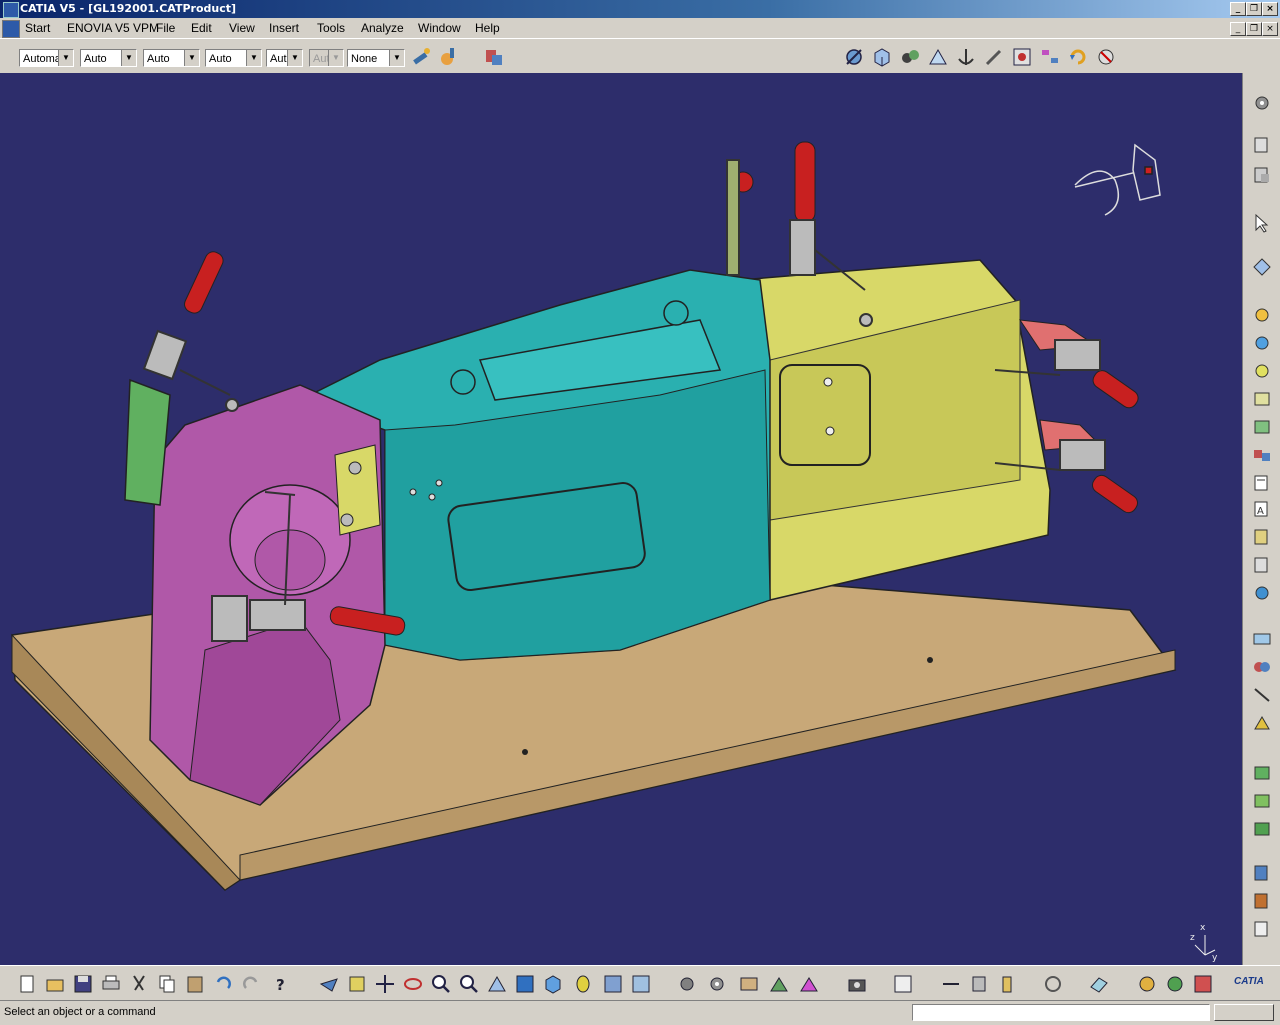 This screenshot has width=1280, height=1025. Describe the element at coordinates (1262, 565) in the screenshot. I see `change-constraint-icon` at that location.